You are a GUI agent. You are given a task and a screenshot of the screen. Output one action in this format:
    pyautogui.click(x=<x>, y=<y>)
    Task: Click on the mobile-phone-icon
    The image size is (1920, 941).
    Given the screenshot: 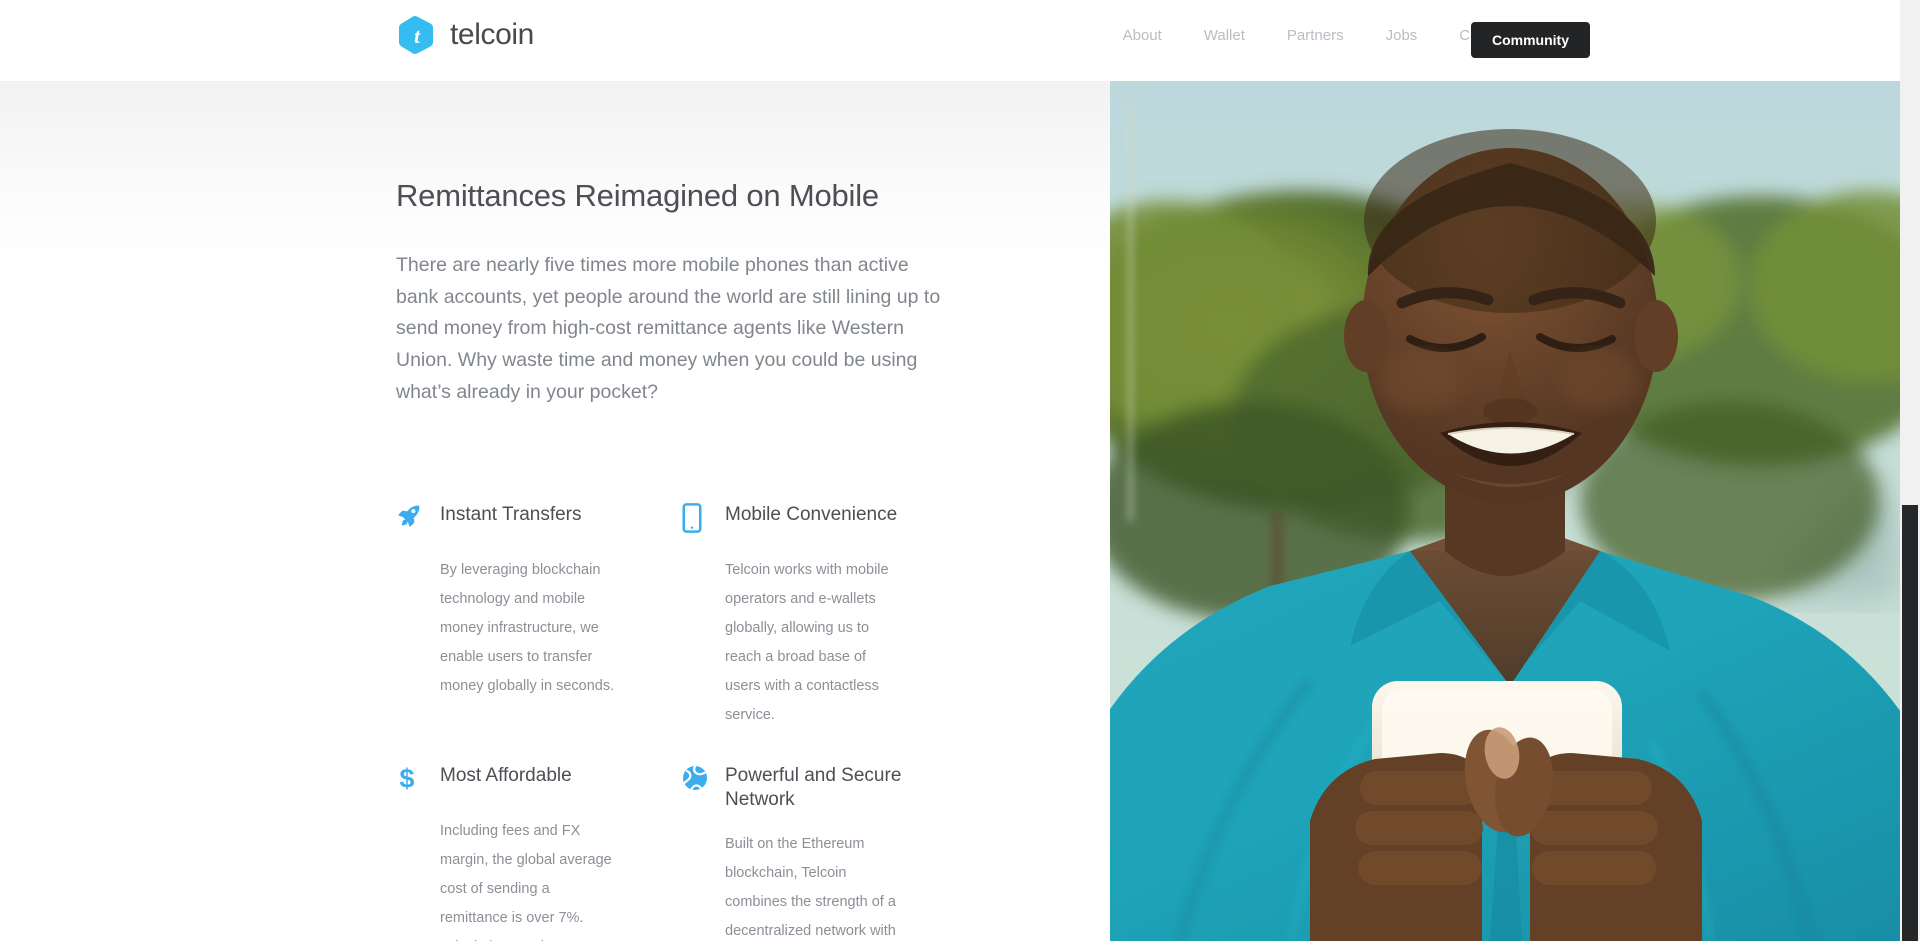 What is the action you would take?
    pyautogui.click(x=703, y=519)
    